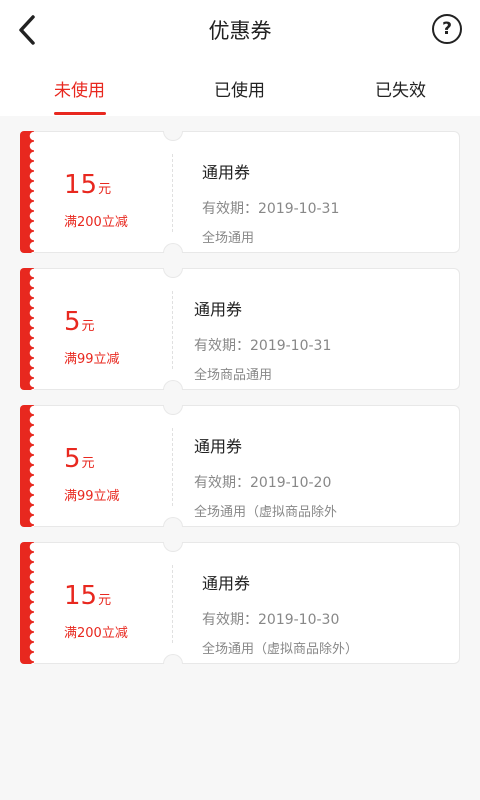  Describe the element at coordinates (263, 483) in the screenshot. I see `coupon-expiry: 有效期：2019-10-20` at that location.